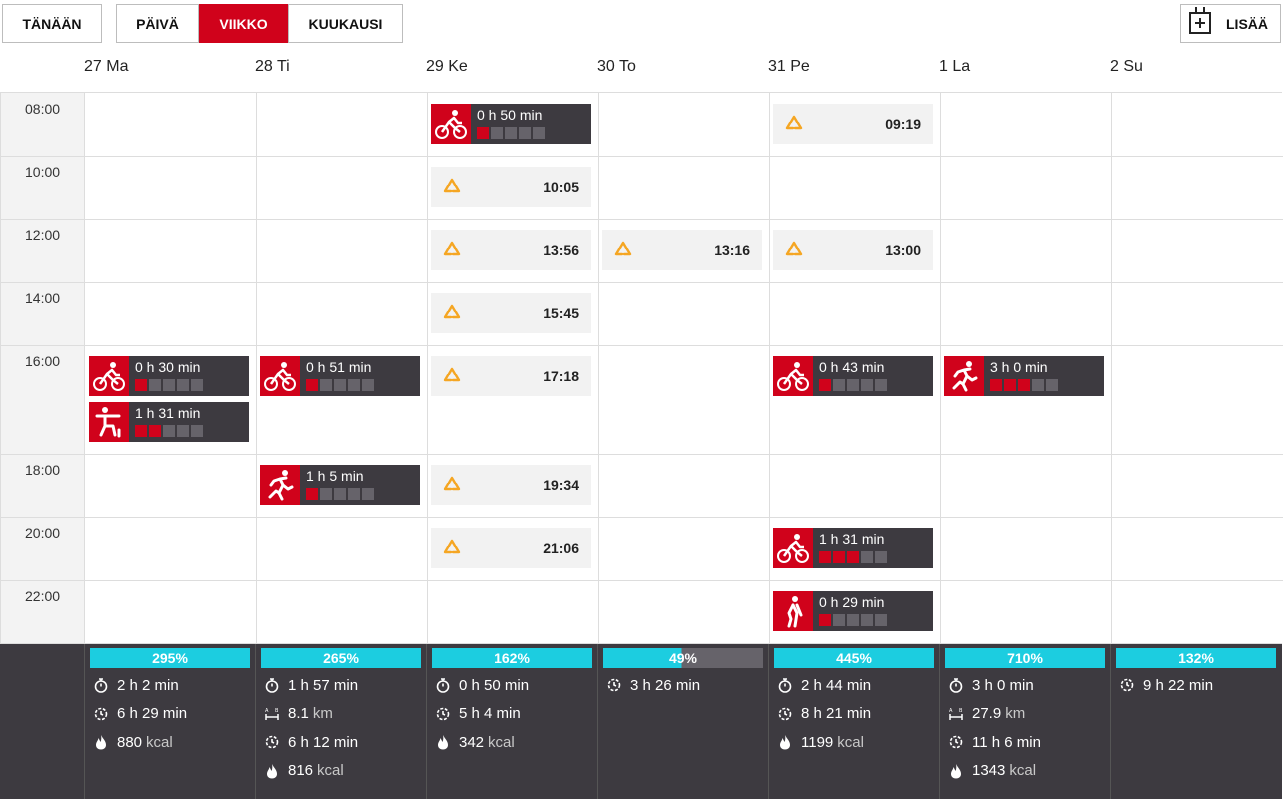 The image size is (1284, 799). Describe the element at coordinates (817, 742) in the screenshot. I see `summary-value: 1199` at that location.